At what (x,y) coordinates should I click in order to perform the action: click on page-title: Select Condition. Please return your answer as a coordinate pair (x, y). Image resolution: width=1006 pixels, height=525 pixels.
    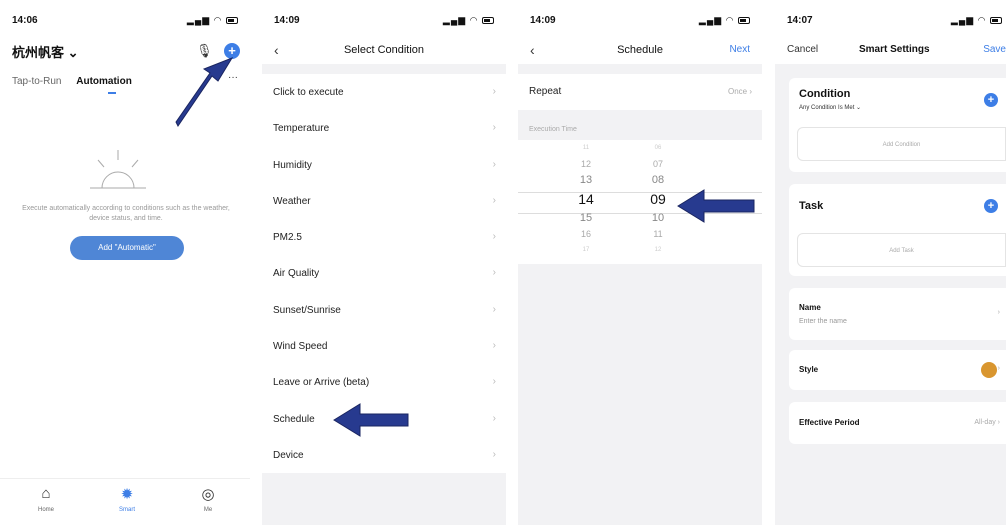
    Looking at the image, I should click on (384, 50).